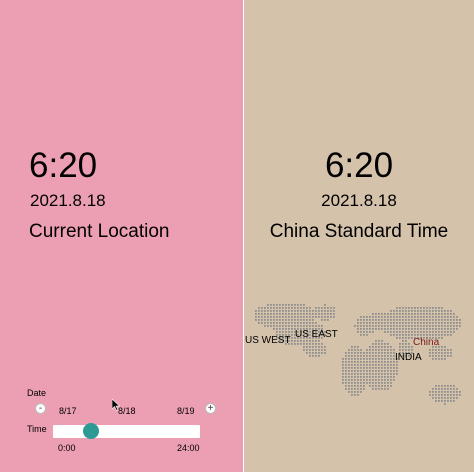 The height and width of the screenshot is (476, 474). Describe the element at coordinates (68, 411) in the screenshot. I see `date-tick-0: 8/17` at that location.